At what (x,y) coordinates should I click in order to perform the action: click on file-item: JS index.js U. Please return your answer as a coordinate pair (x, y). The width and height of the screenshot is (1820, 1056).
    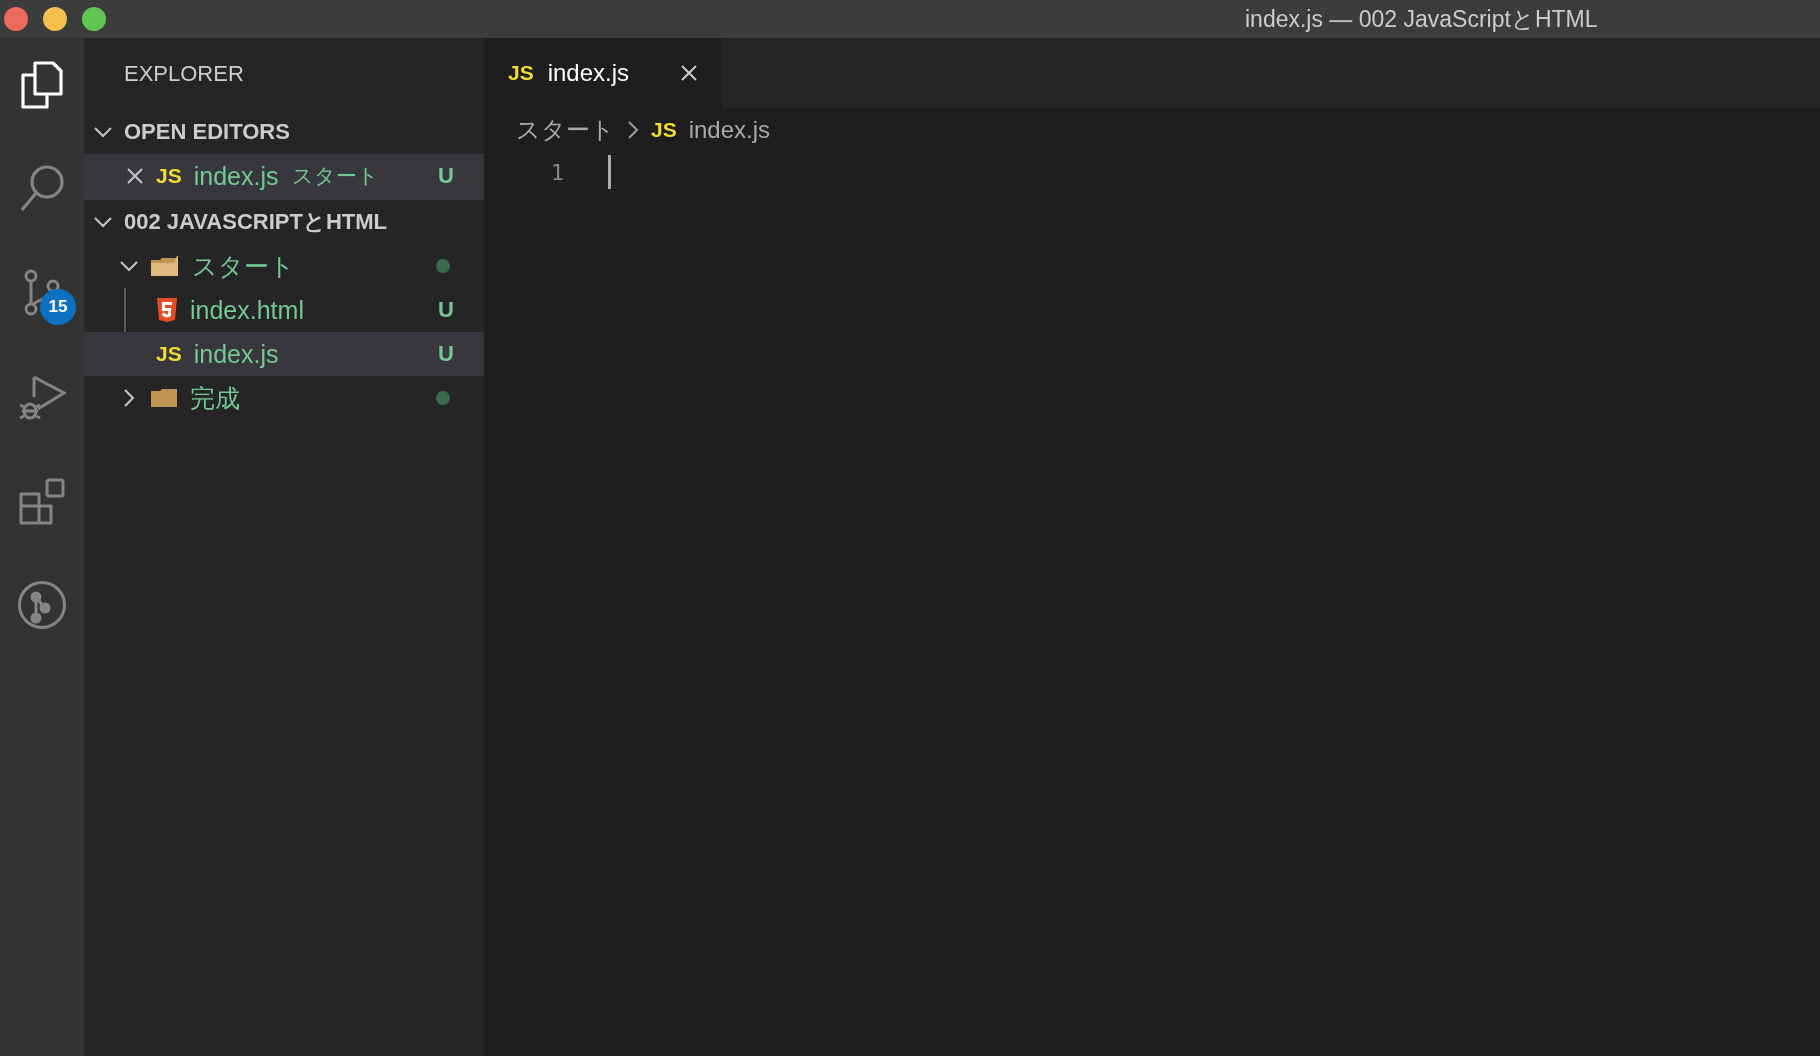
    Looking at the image, I should click on (284, 354).